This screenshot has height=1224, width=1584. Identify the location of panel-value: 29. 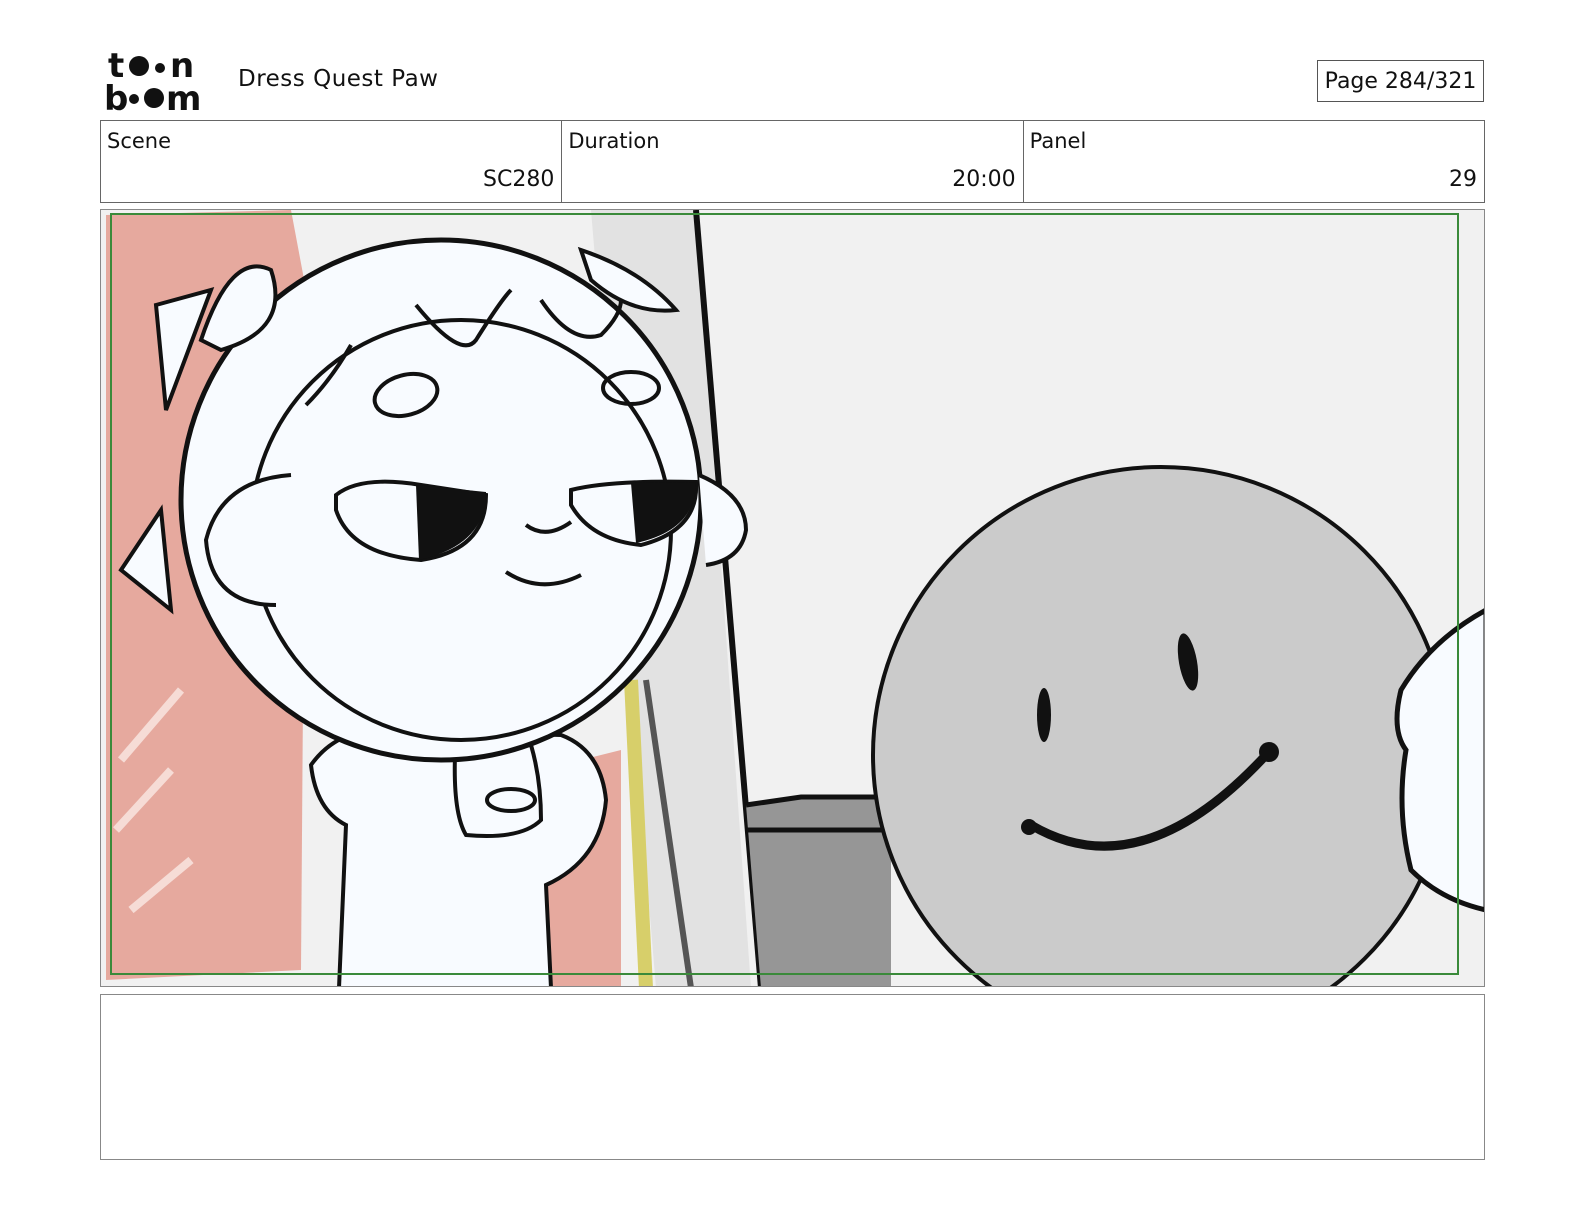
(1462, 179).